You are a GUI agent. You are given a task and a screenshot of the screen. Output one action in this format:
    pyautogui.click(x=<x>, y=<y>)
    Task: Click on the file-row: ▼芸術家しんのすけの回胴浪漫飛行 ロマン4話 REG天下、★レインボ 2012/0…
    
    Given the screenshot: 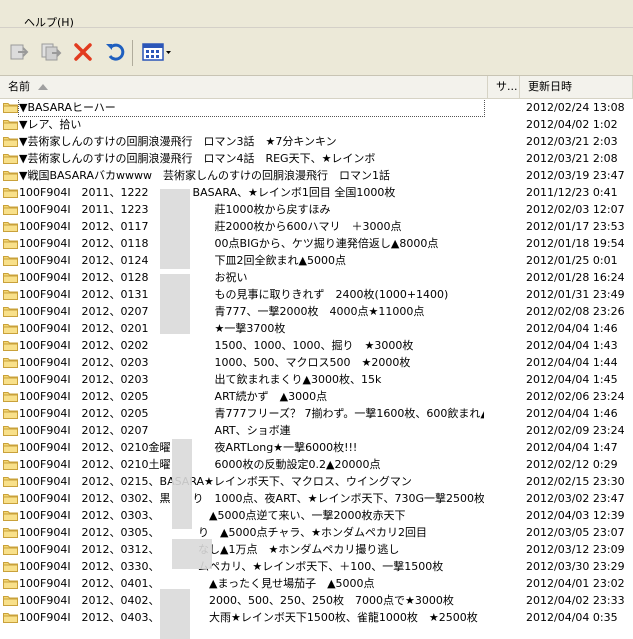 What is the action you would take?
    pyautogui.click(x=316, y=158)
    